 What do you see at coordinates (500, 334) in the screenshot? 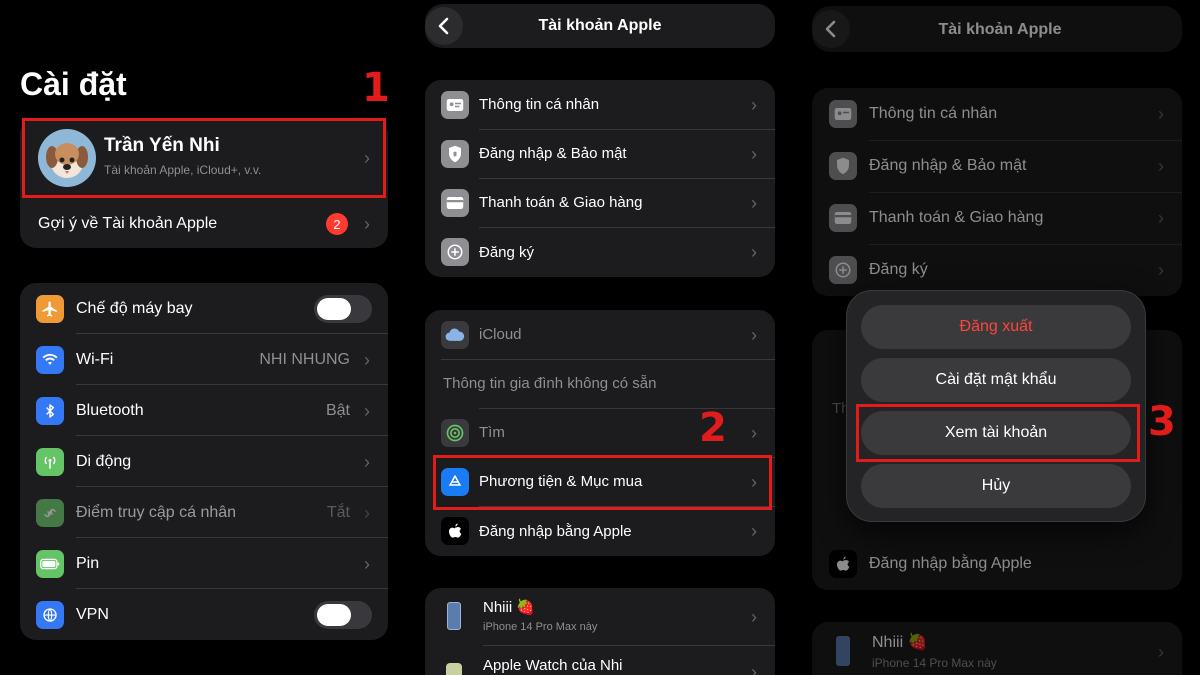
I see `row-label: iCloud` at bounding box center [500, 334].